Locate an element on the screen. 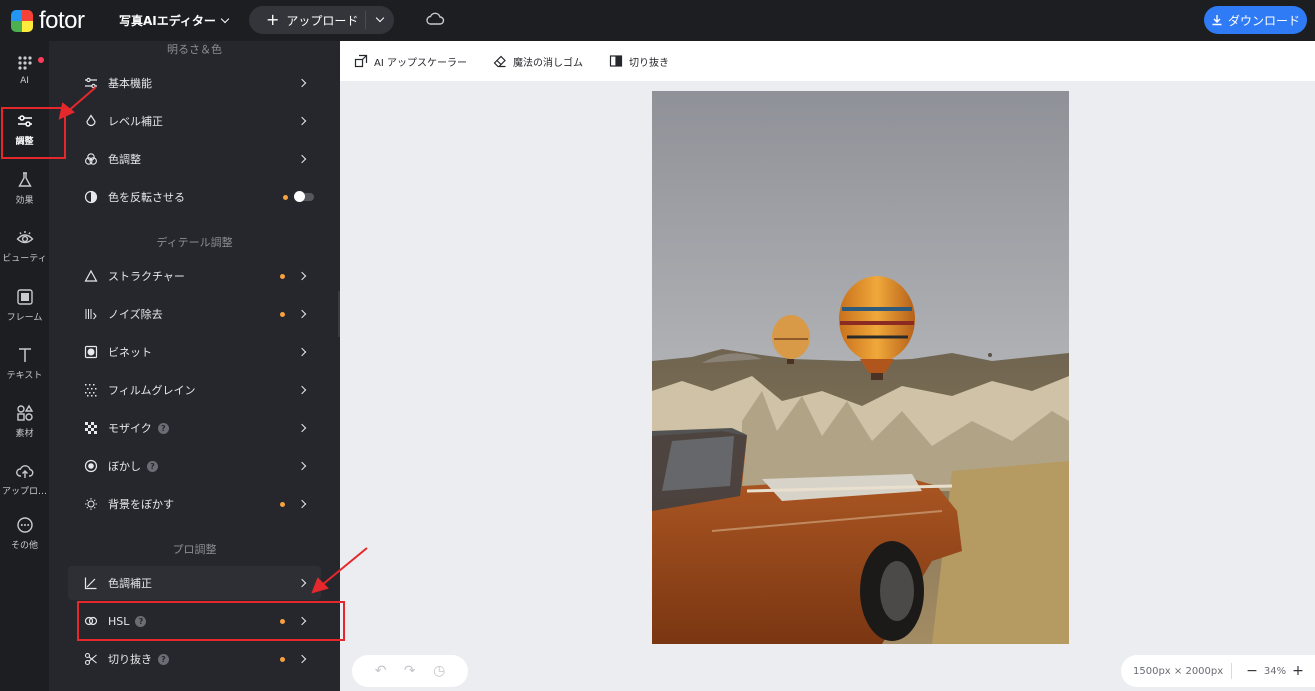 The width and height of the screenshot is (1315, 691). tiny-balloon is located at coordinates (990, 355).